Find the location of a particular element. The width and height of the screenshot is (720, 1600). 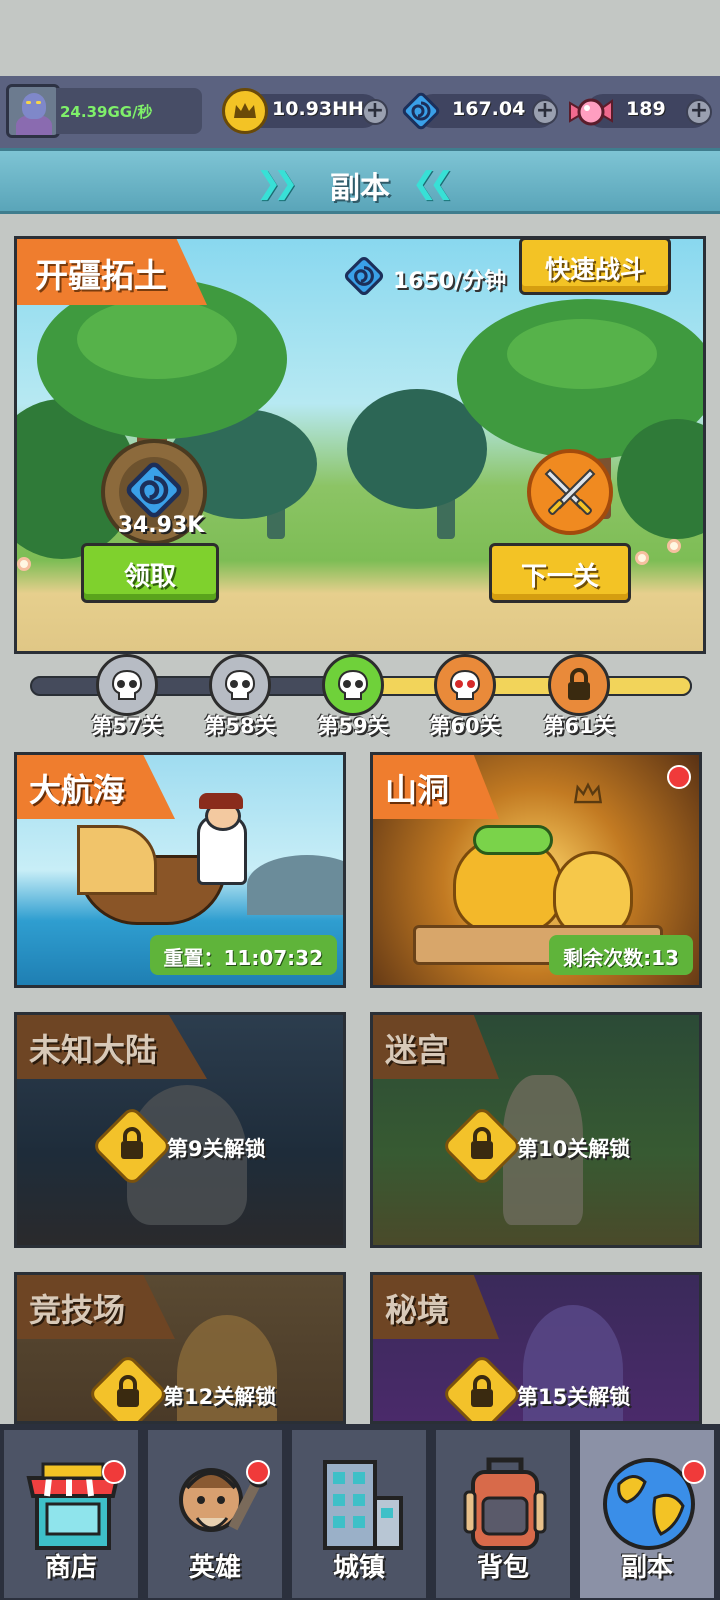

stage-track-fill is located at coordinates (516, 686).